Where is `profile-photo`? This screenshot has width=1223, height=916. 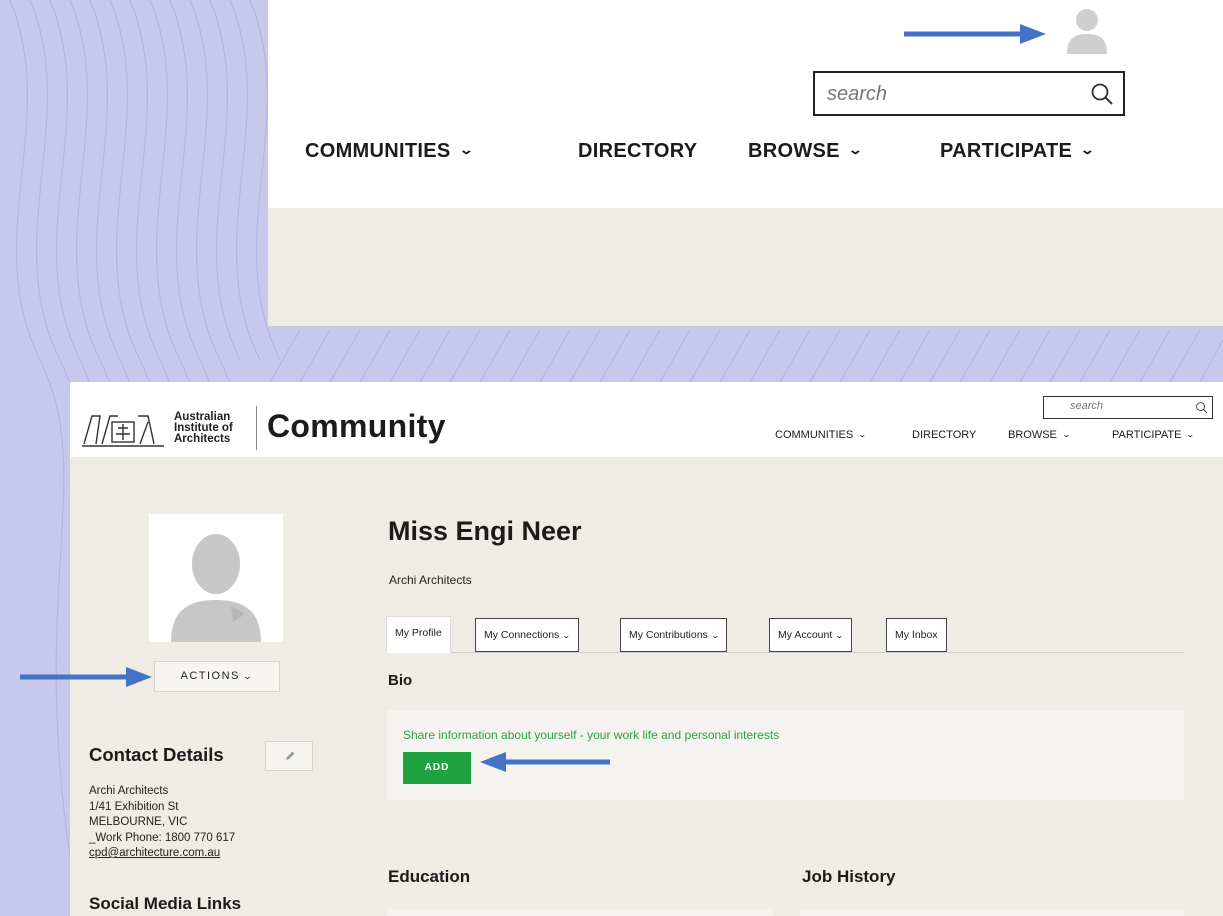
profile-photo is located at coordinates (216, 578).